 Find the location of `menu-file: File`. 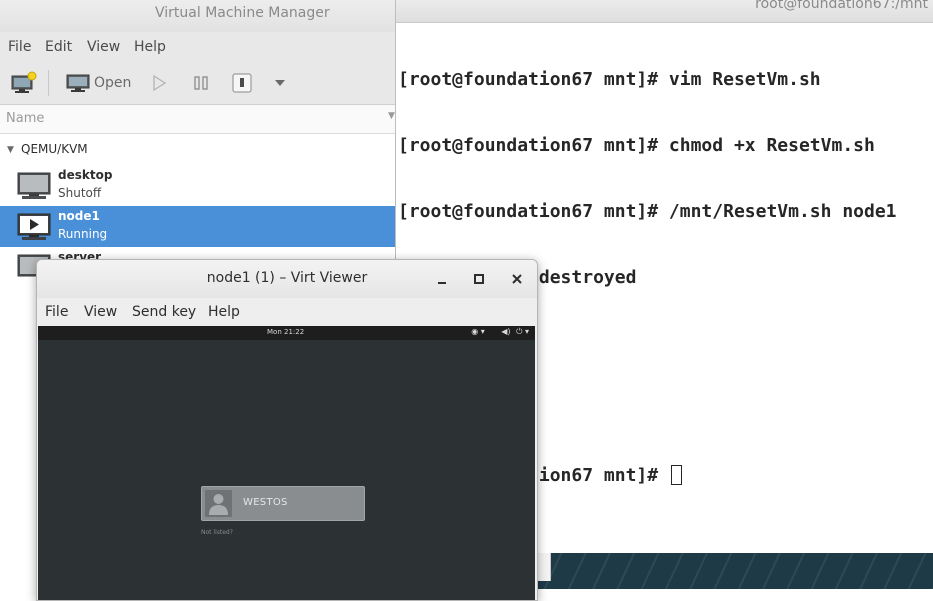

menu-file: File is located at coordinates (19, 47).